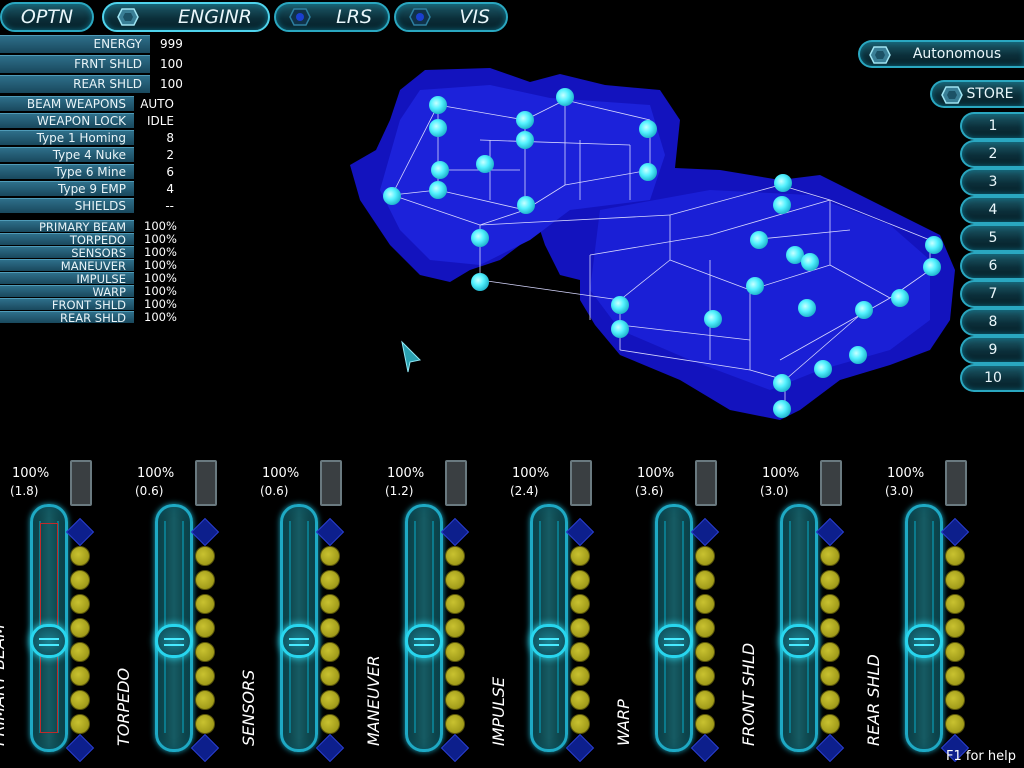 Image resolution: width=1024 pixels, height=768 pixels. What do you see at coordinates (47, 17) in the screenshot?
I see `tab-optn: OPTN` at bounding box center [47, 17].